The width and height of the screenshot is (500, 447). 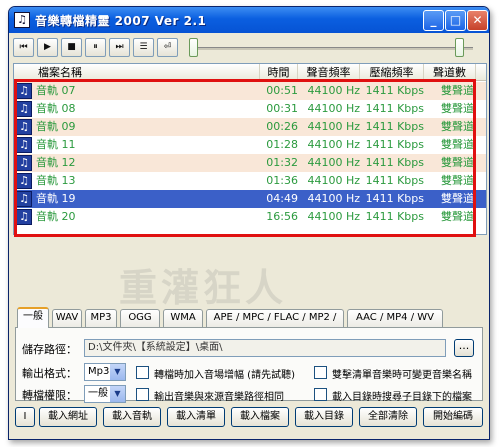 I want to click on next-icon: ⏭, so click(x=119, y=47).